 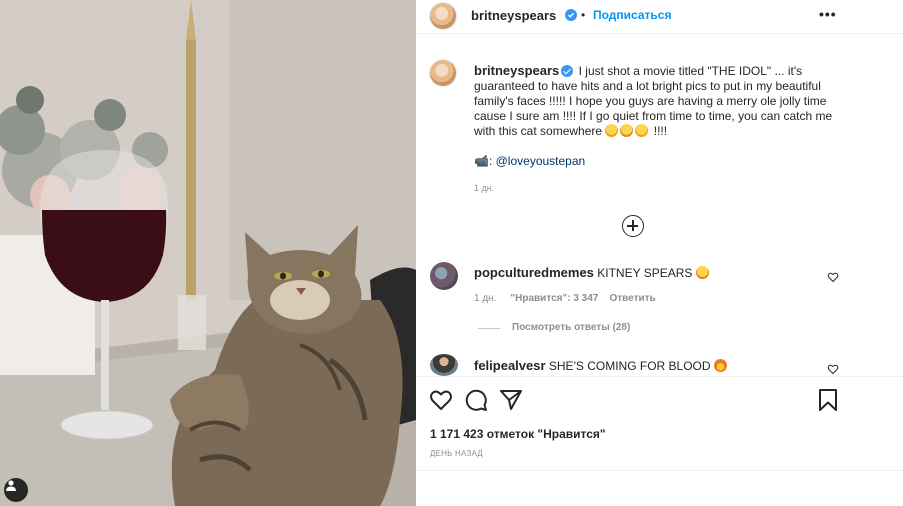 I want to click on photo-credit: 📹: @loveyoustepan, so click(x=529, y=161).